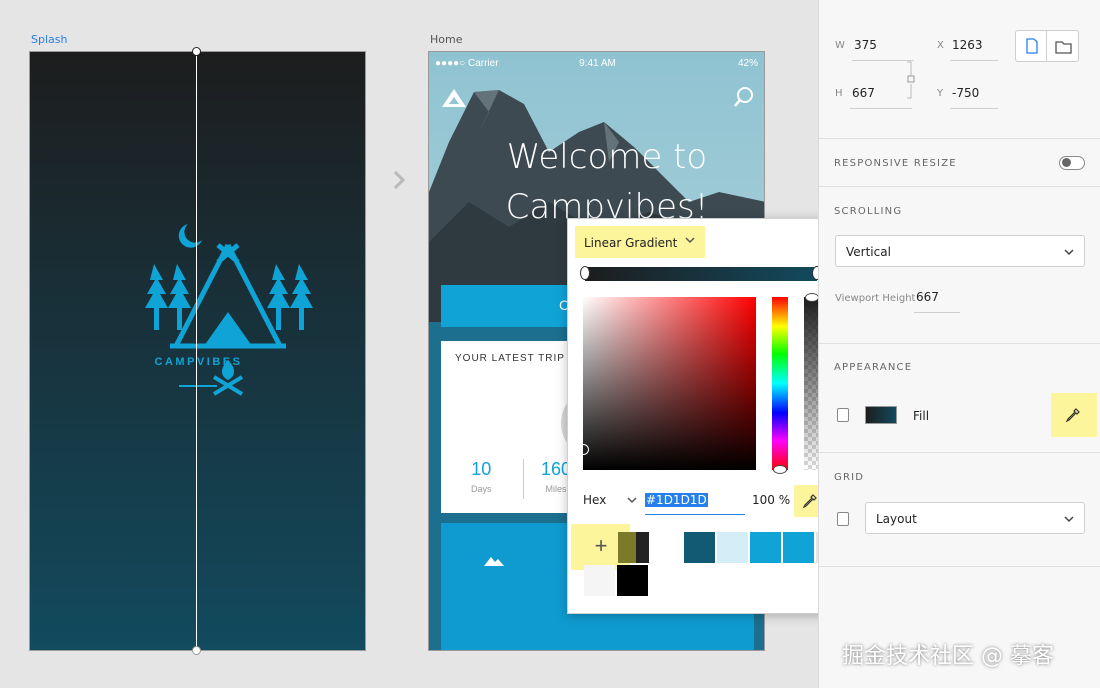  What do you see at coordinates (780, 385) in the screenshot?
I see `hue-slider` at bounding box center [780, 385].